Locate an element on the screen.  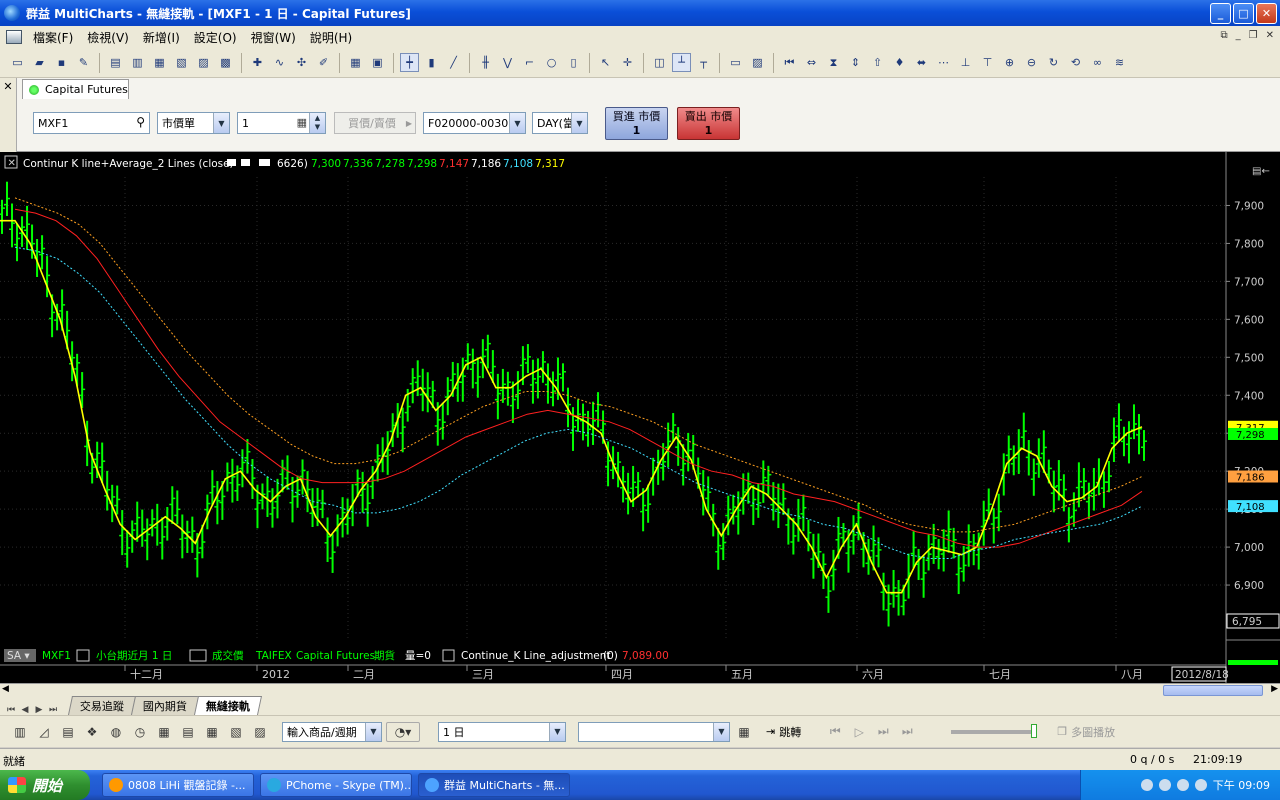
symbol-input: MXF1 ⚲ is located at coordinates (91, 123).